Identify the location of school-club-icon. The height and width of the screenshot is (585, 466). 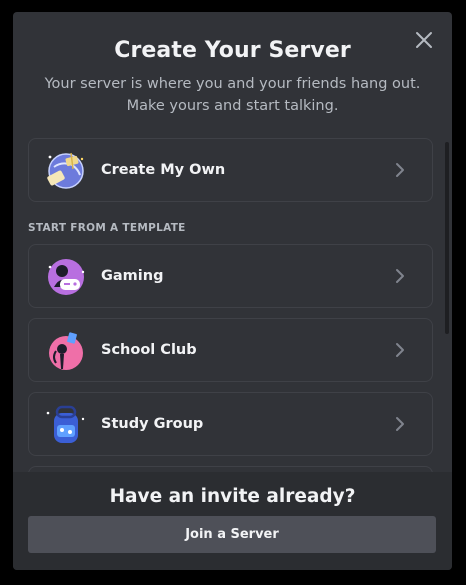
(66, 351).